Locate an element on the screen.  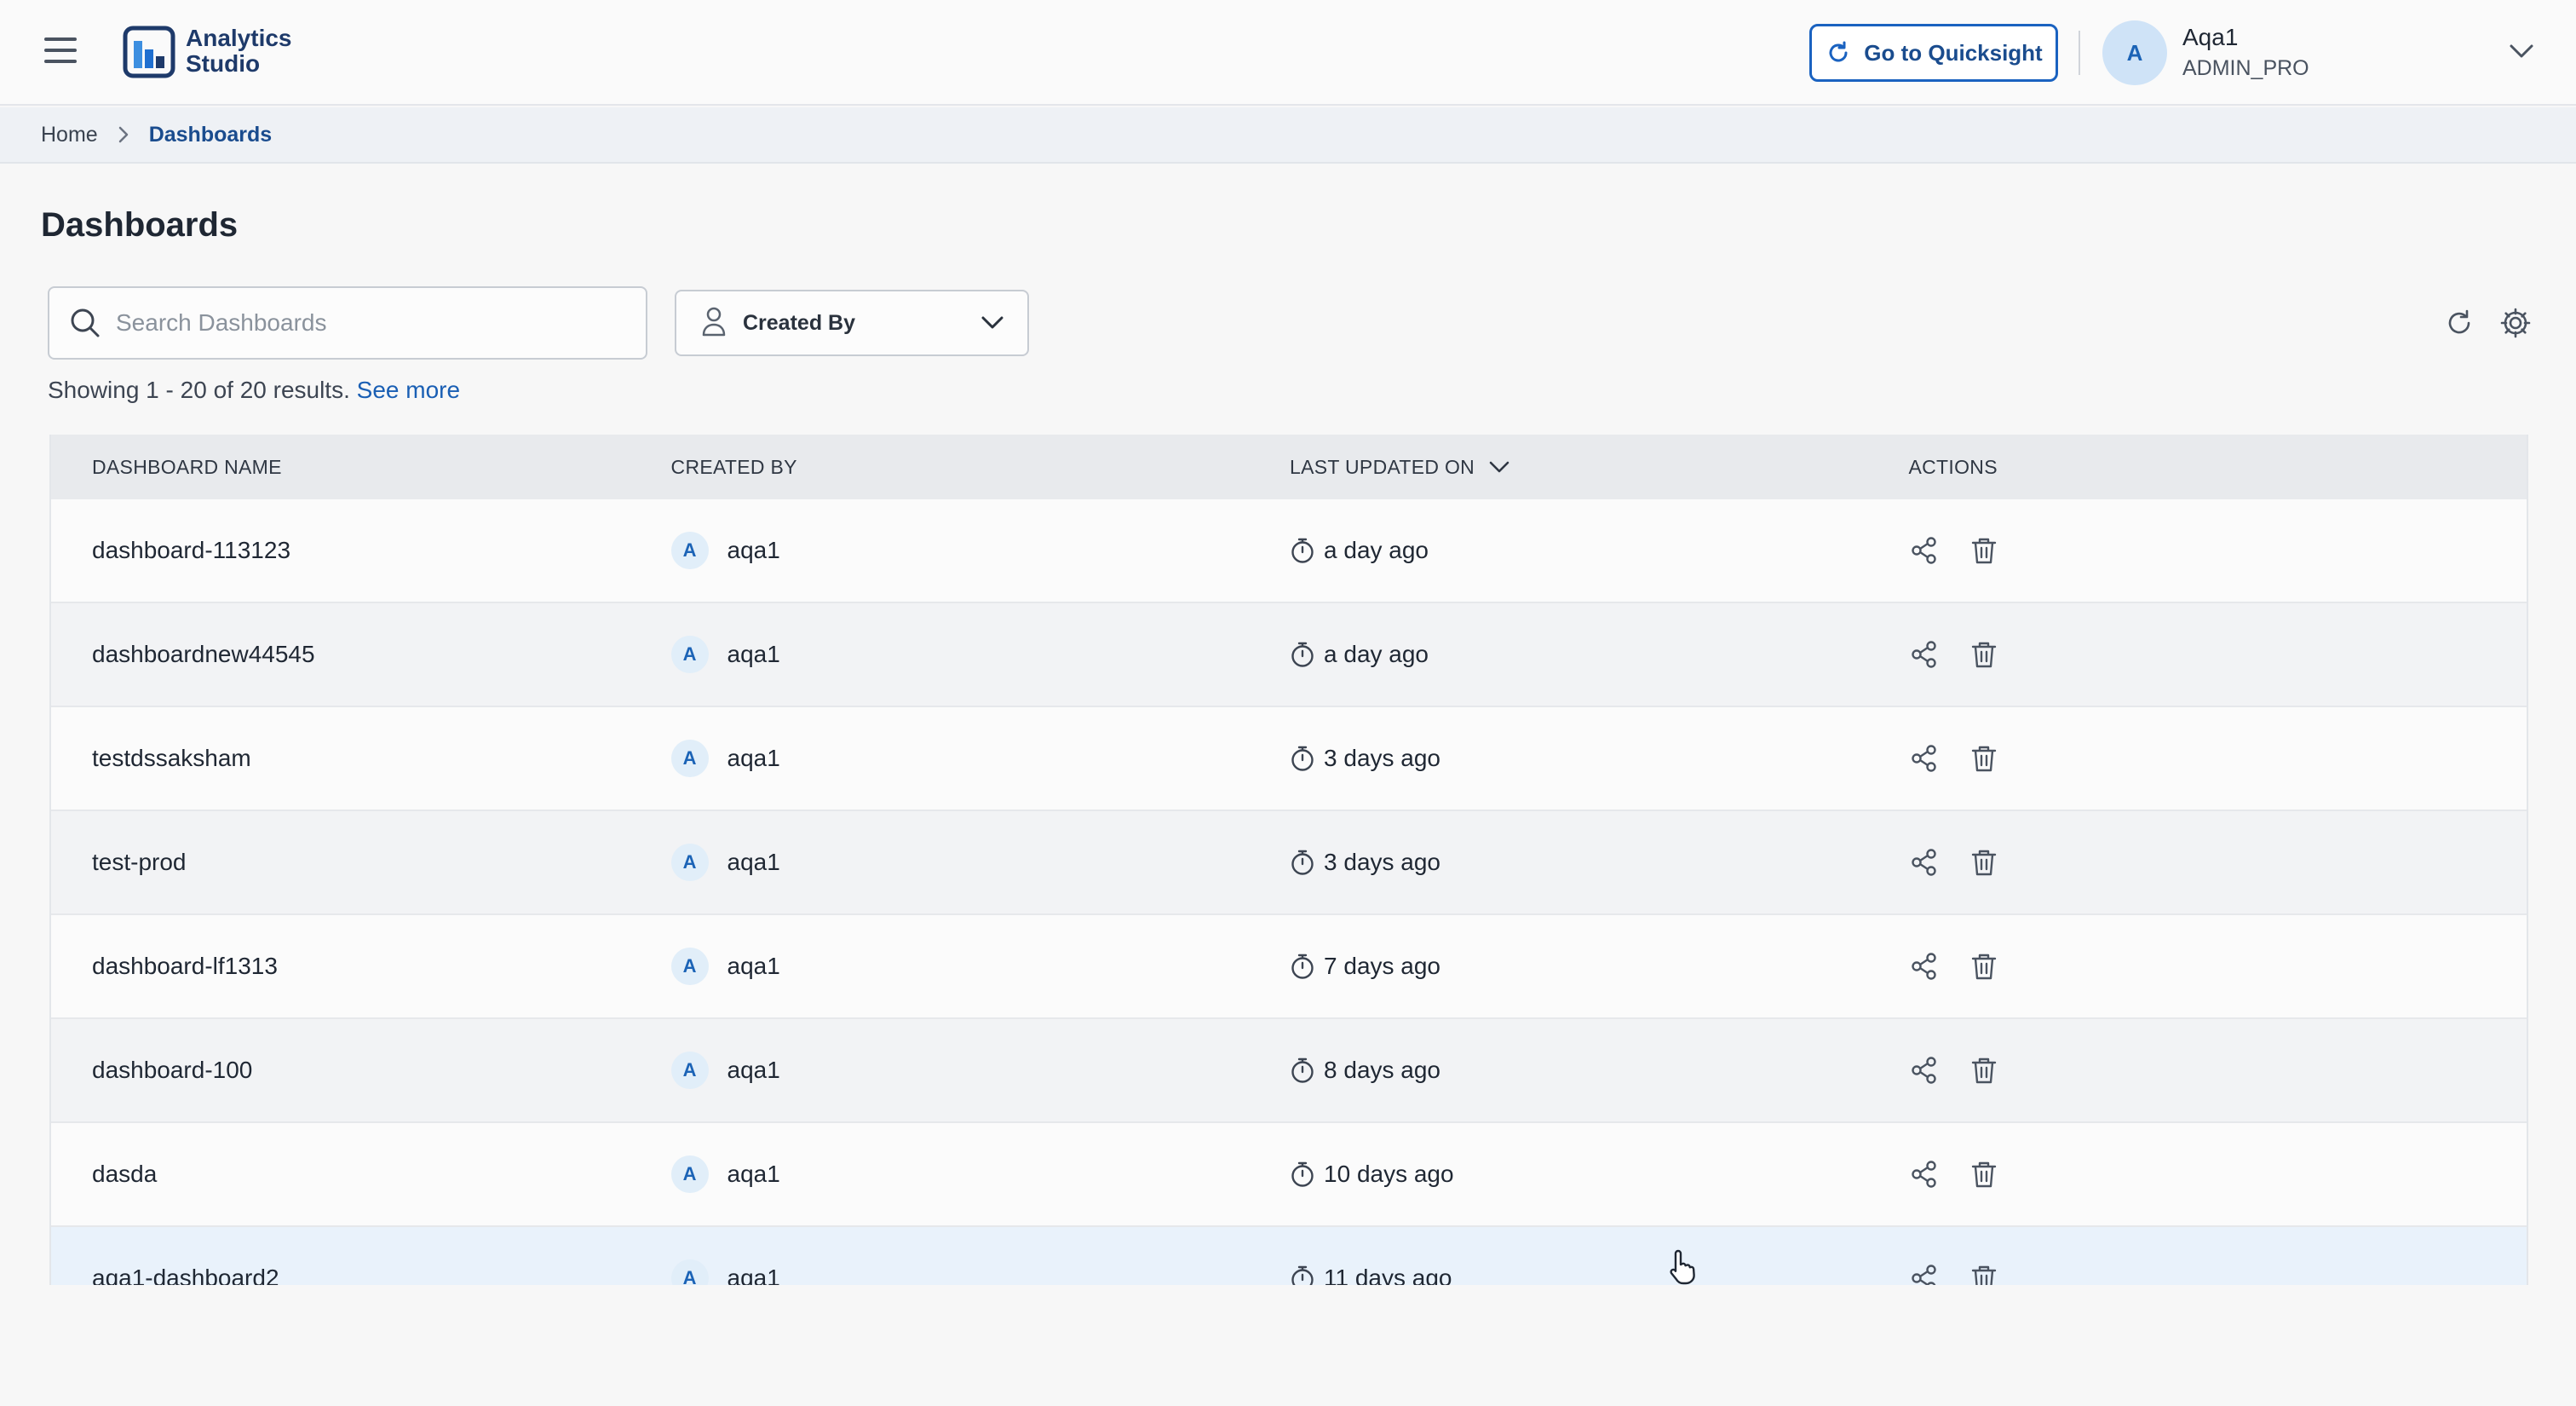
results-count: Showing 1 - 20 of 20 results. is located at coordinates (199, 390).